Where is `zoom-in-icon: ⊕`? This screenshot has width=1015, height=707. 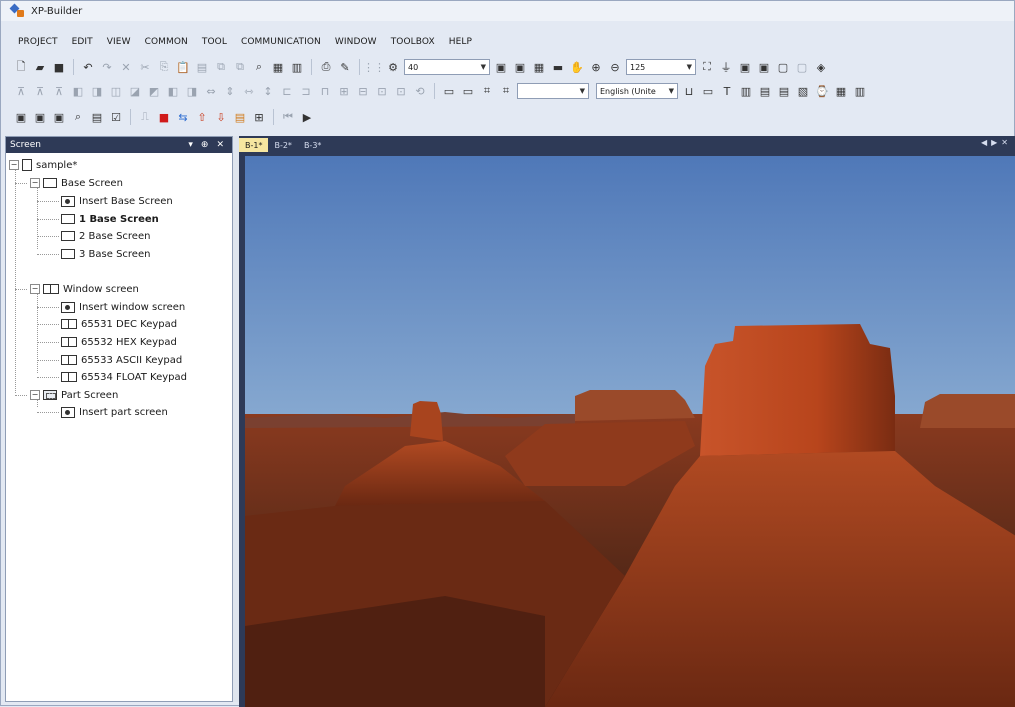
zoom-in-icon: ⊕ is located at coordinates (596, 67).